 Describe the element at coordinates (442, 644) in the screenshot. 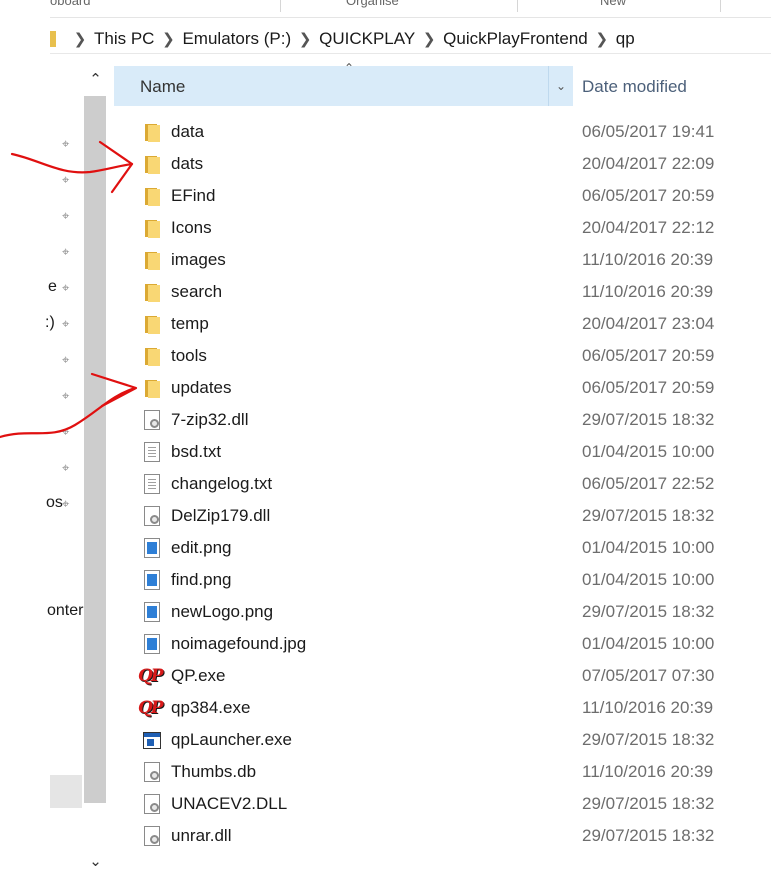

I see `file-row: noimagefound.jpg 01/04/2015 10:00` at that location.